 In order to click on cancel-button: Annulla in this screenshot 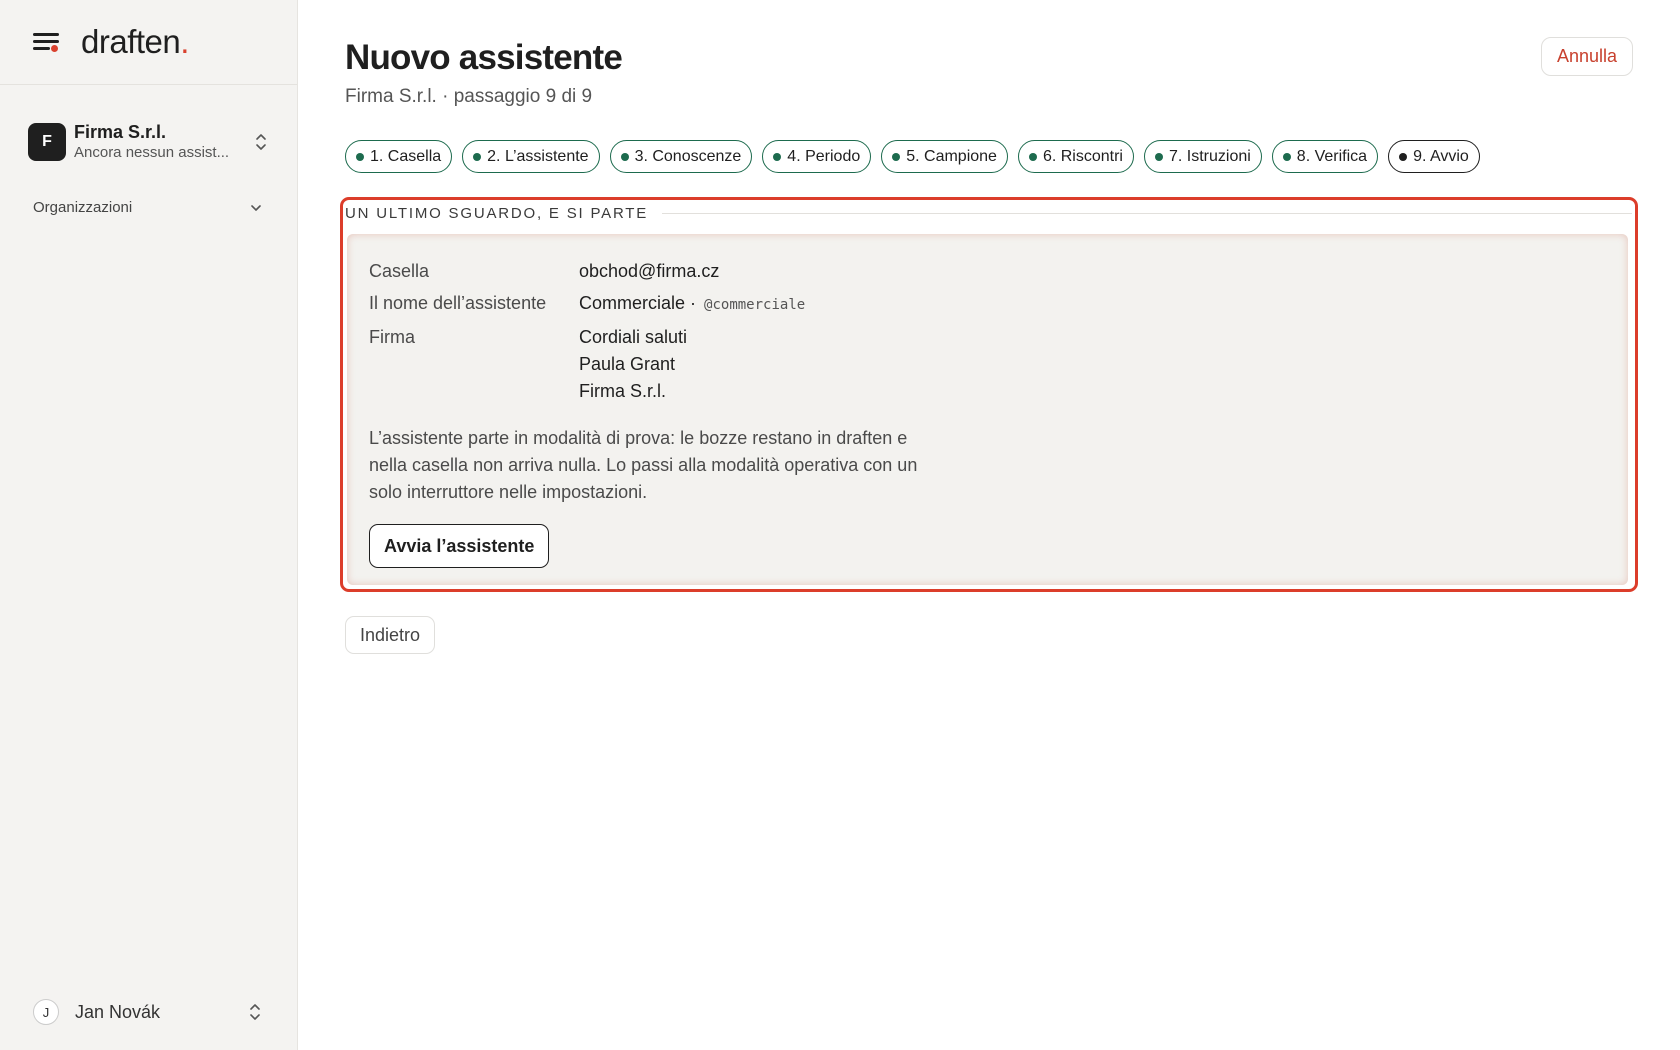, I will do `click(1586, 56)`.